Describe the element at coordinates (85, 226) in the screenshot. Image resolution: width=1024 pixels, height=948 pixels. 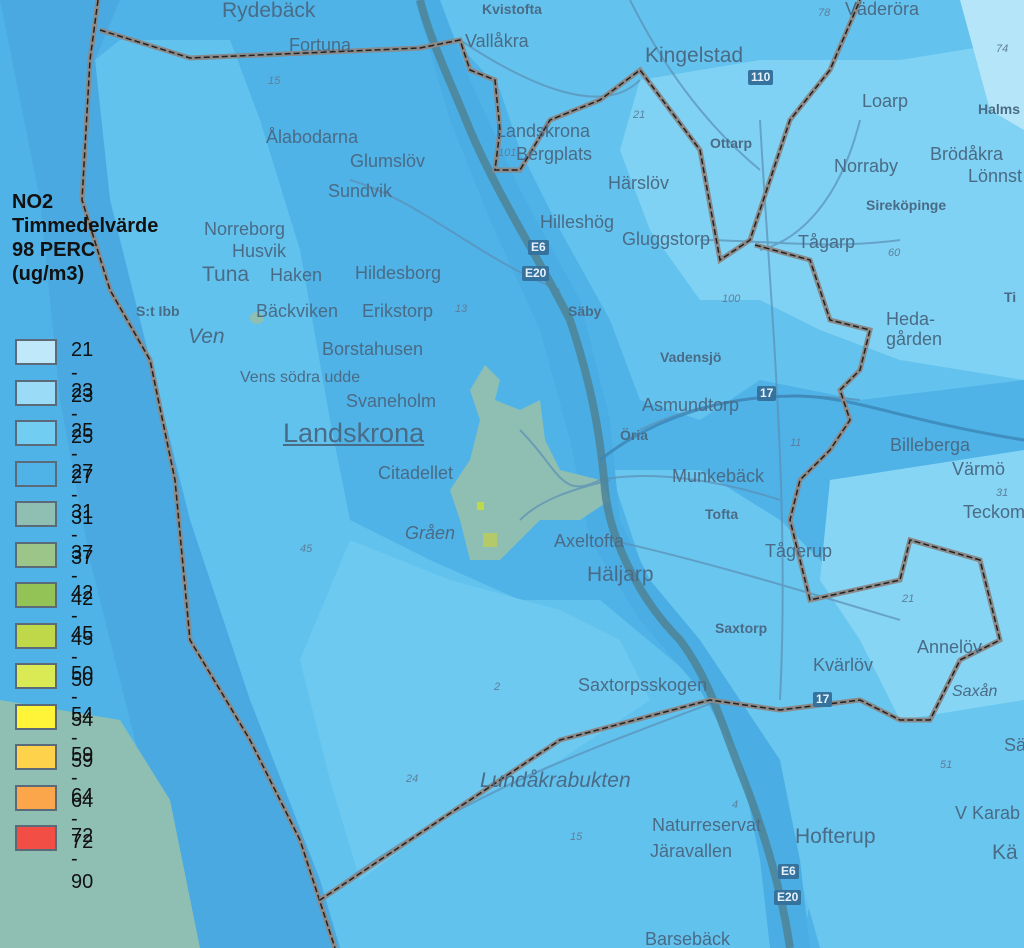
I see `legend-title-line: Timmedelvärde` at that location.